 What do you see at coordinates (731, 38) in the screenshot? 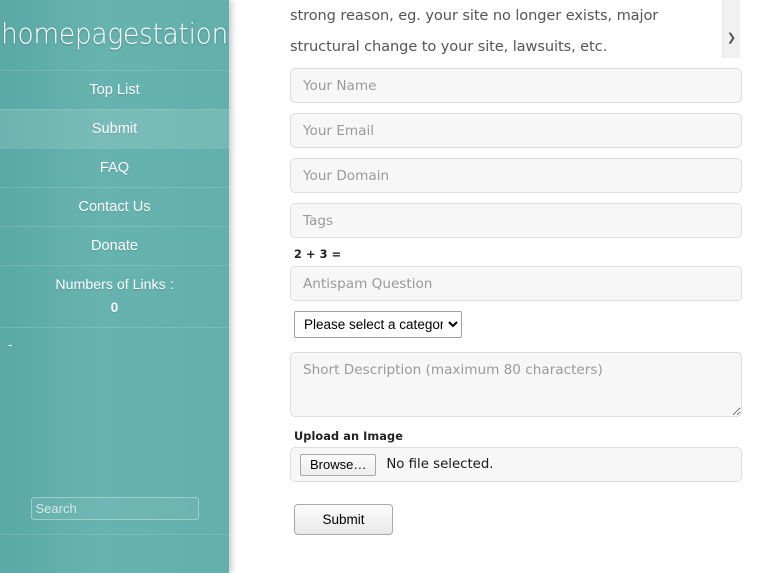
I see `chevron-down-icon: ❯` at bounding box center [731, 38].